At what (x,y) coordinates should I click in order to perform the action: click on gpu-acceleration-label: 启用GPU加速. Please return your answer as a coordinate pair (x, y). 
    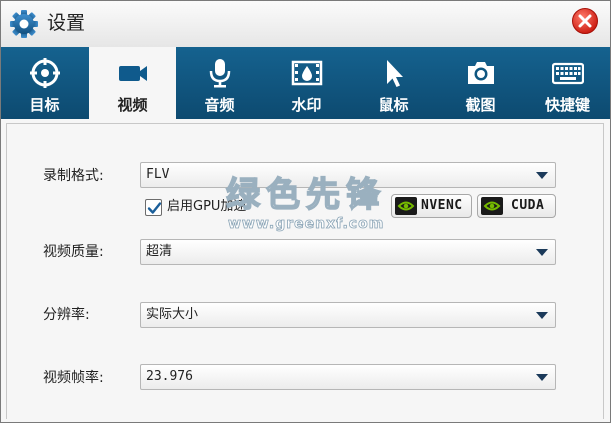
    Looking at the image, I should click on (207, 206).